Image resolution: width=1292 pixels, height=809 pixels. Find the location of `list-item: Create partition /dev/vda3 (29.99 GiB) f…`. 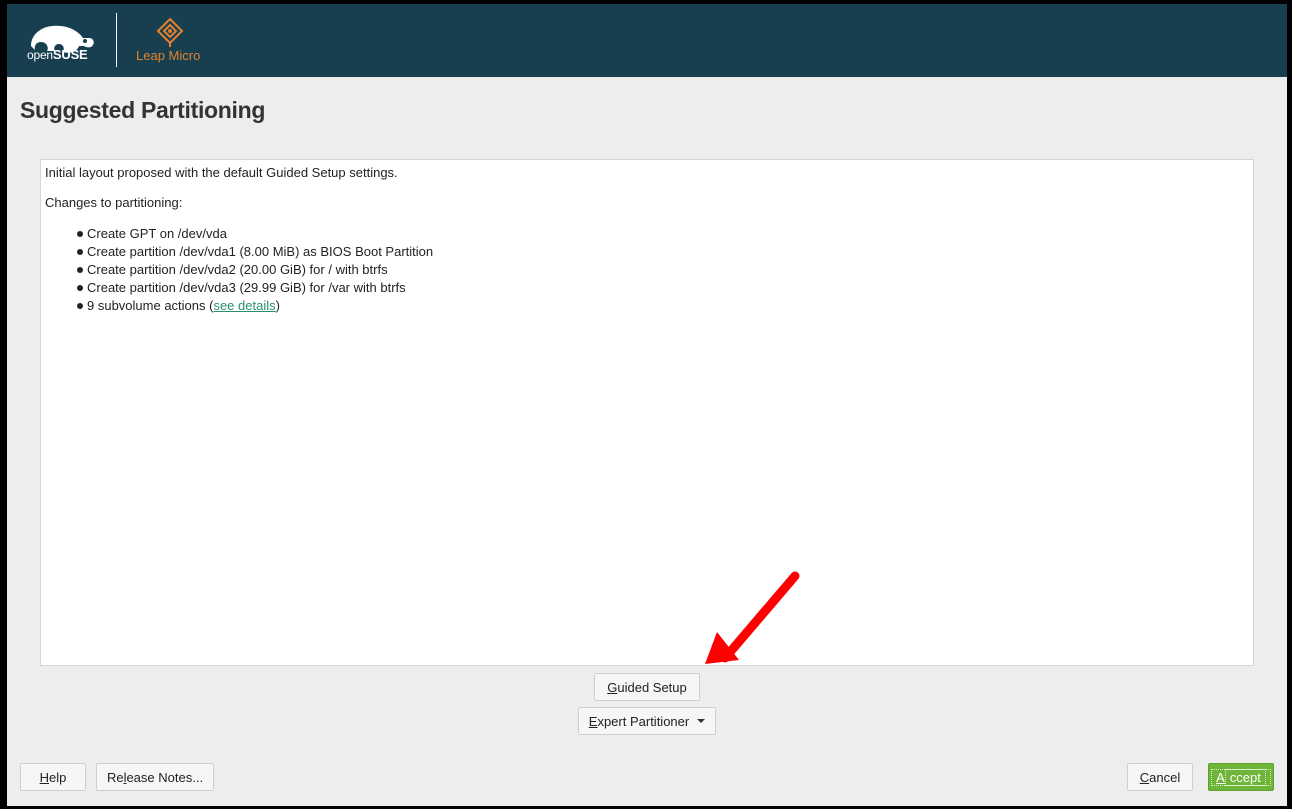

list-item: Create partition /dev/vda3 (29.99 GiB) f… is located at coordinates (254, 288).